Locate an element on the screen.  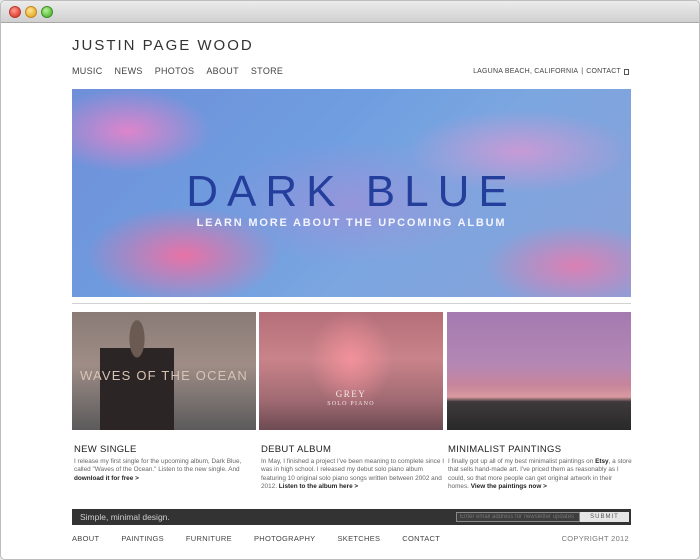
location-contact: LAGUNA BEACH, CALIFORNIA | CONTACT is located at coordinates (551, 71).